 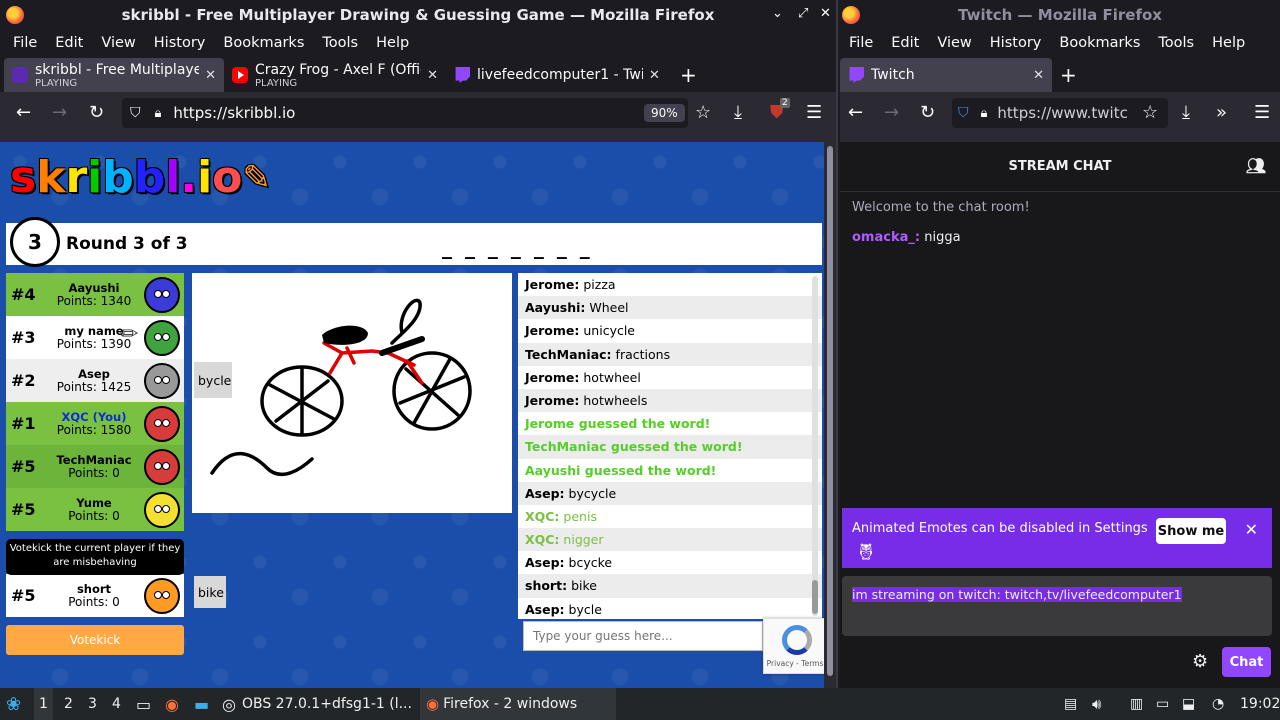 What do you see at coordinates (670, 354) in the screenshot?
I see `chat-message: TechManiac: fractions` at bounding box center [670, 354].